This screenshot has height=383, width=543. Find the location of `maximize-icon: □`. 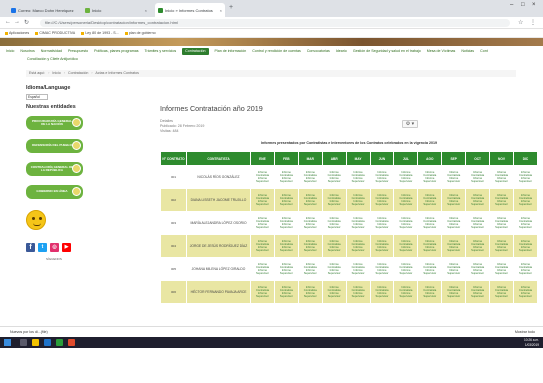

maximize-icon: □ is located at coordinates (523, 5).